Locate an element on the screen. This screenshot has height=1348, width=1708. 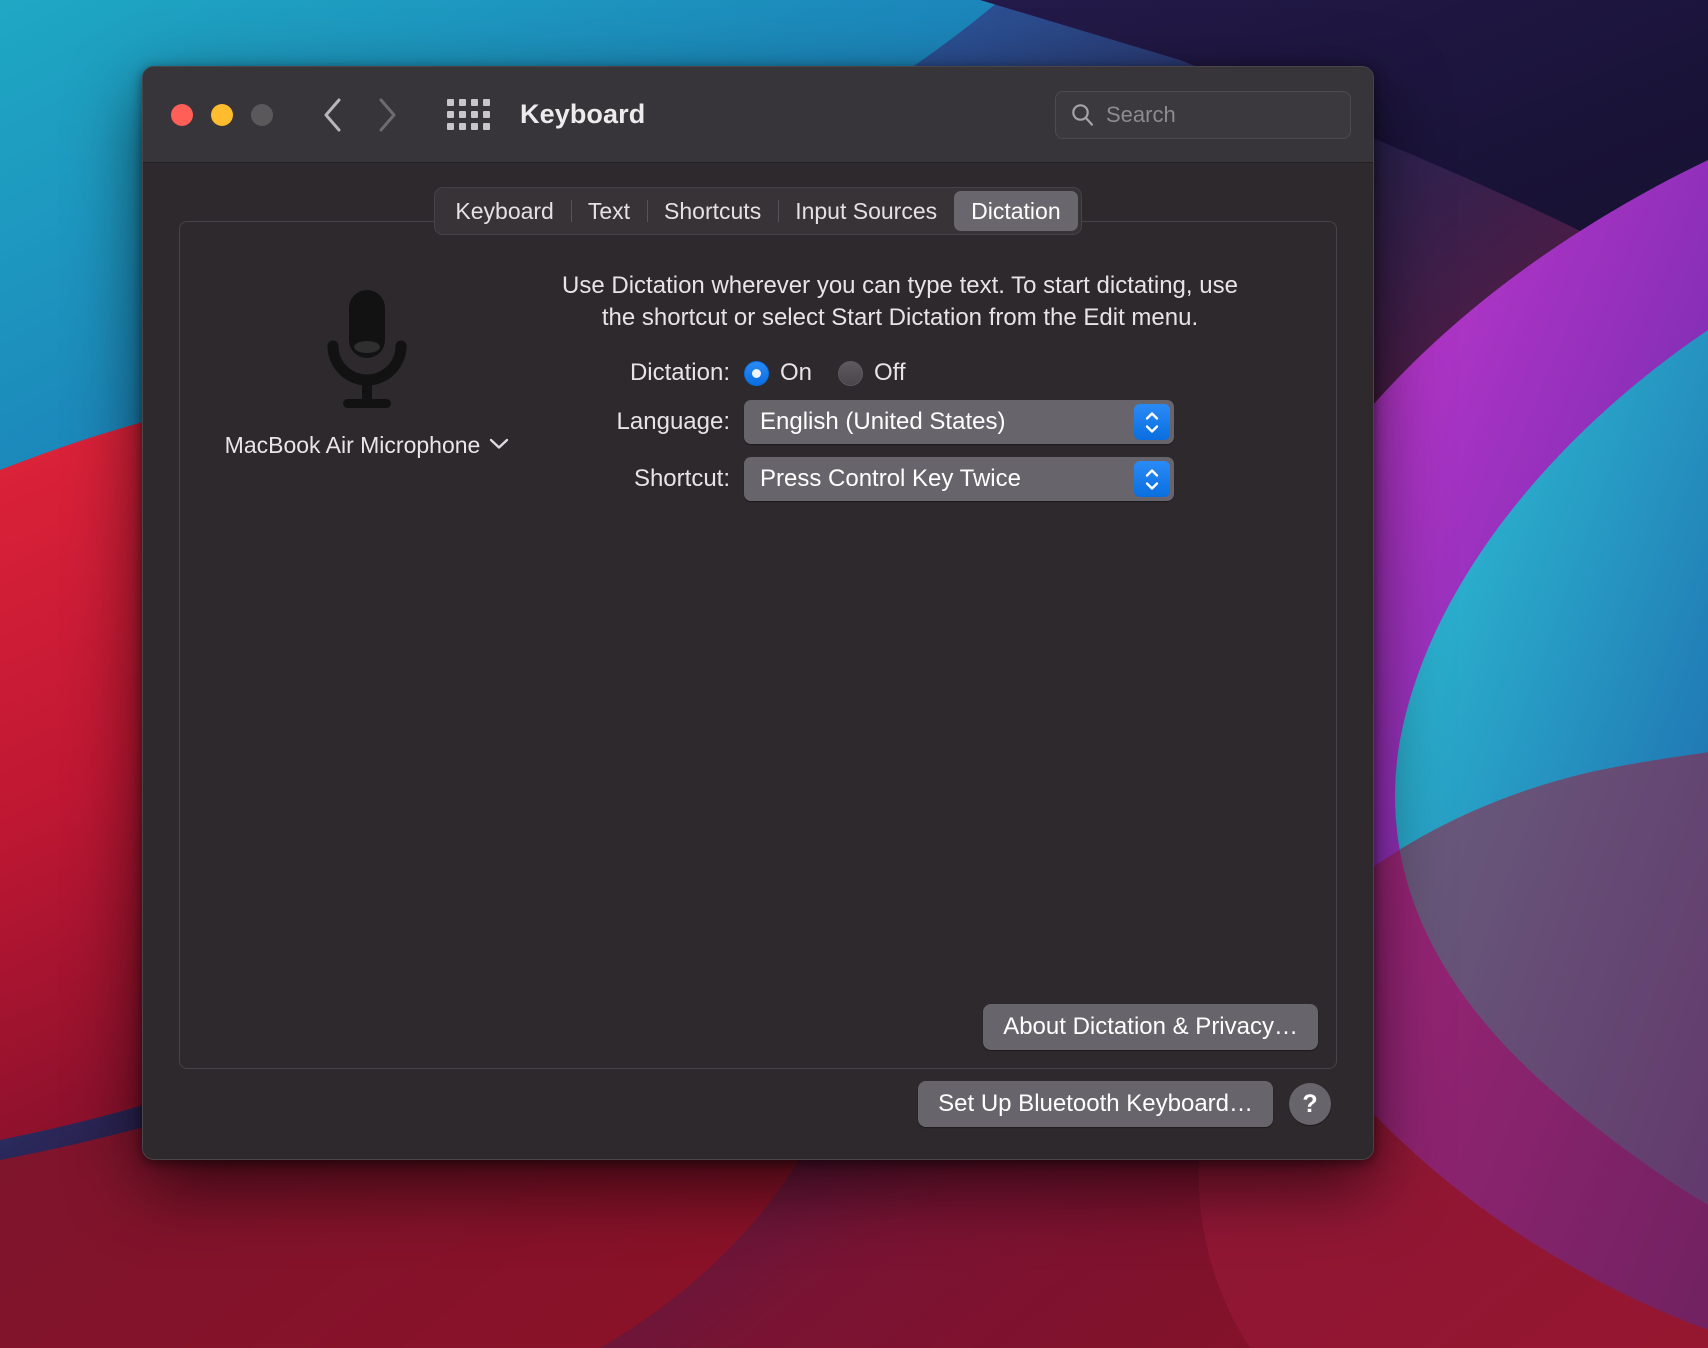
help-button: ? is located at coordinates (1310, 1104).